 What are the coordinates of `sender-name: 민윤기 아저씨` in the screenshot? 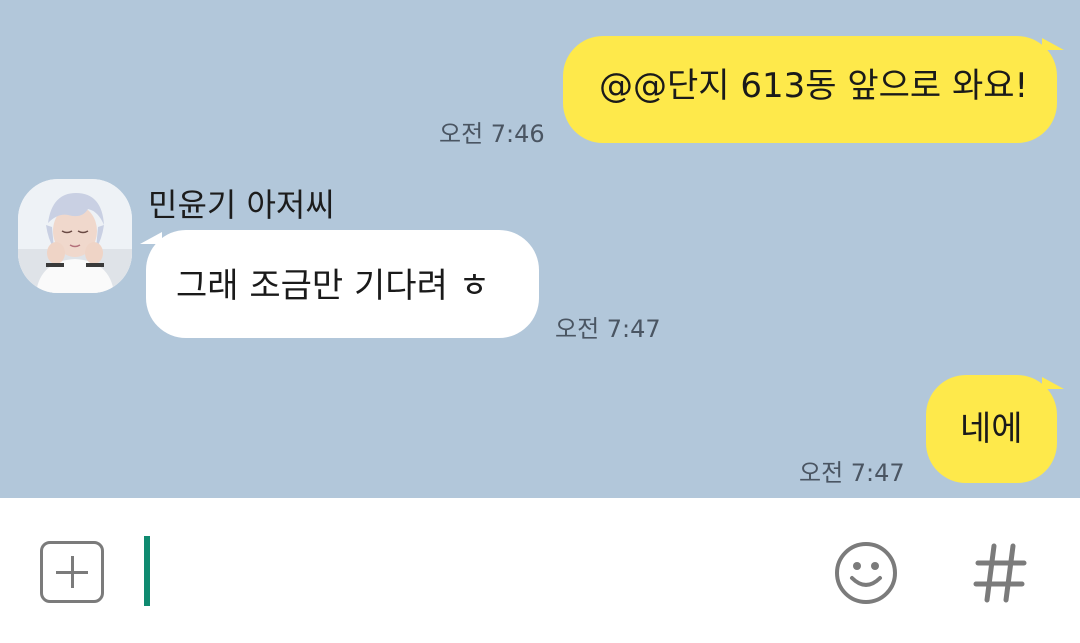 It's located at (241, 205).